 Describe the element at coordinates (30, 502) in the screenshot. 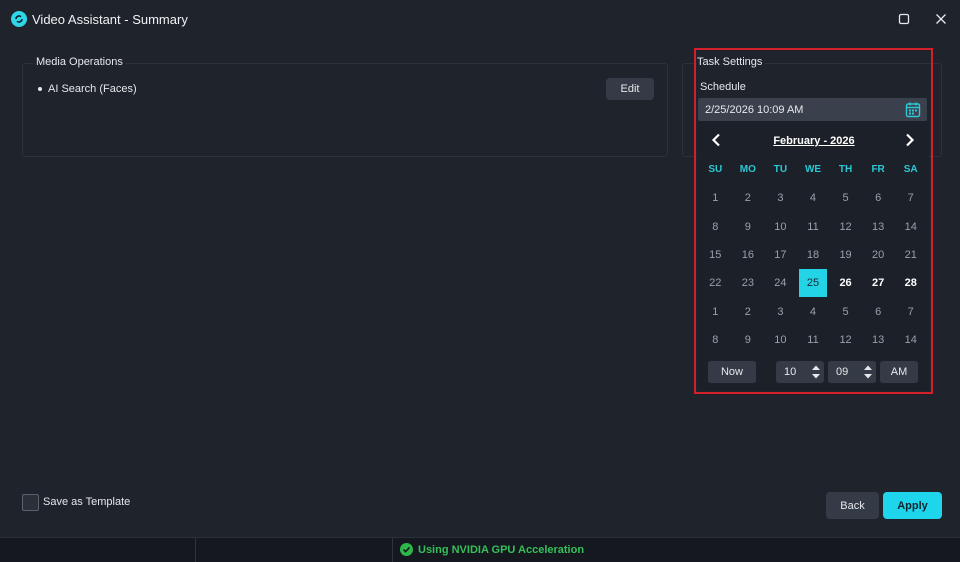

I see `save-template-checkbox` at that location.